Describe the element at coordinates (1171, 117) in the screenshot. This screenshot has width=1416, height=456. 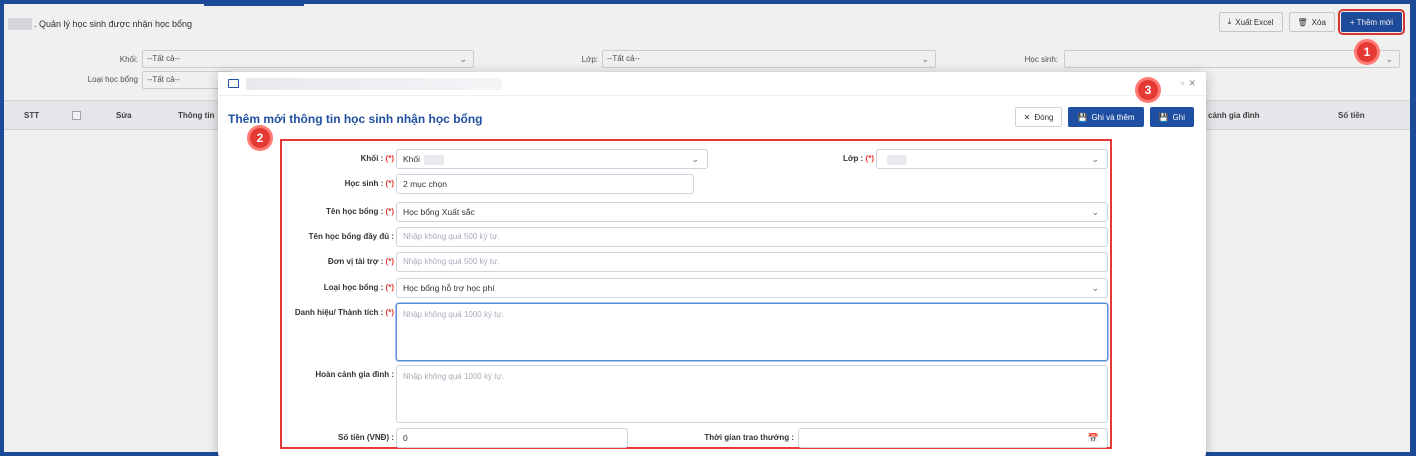
I see `save-button: 💾 Ghi` at that location.